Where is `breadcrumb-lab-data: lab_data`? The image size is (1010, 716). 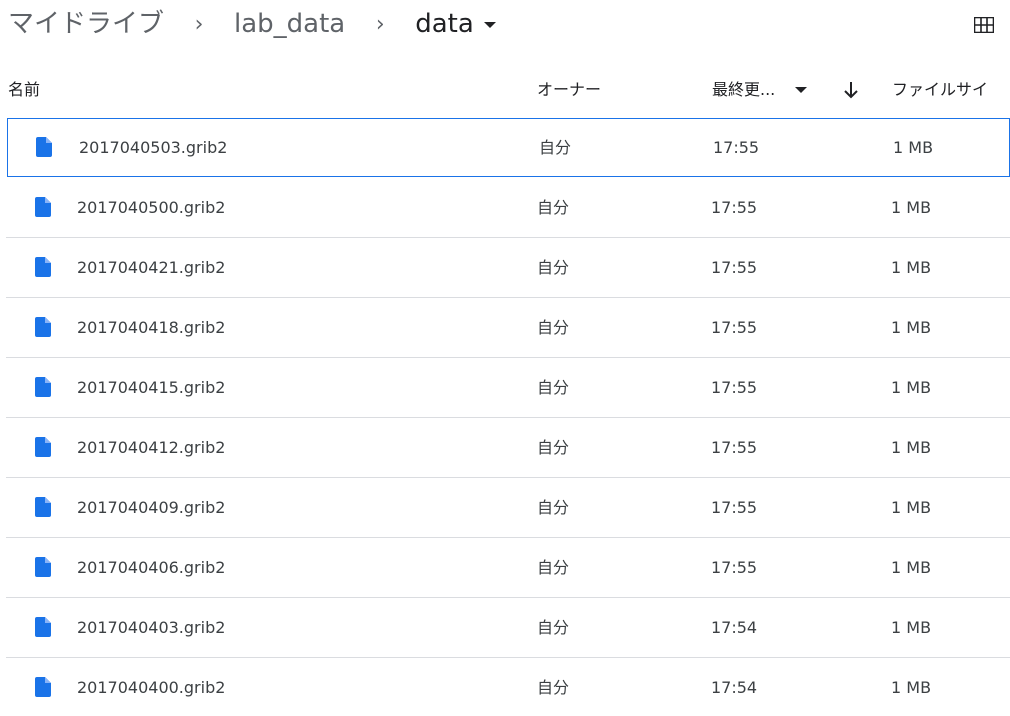 breadcrumb-lab-data: lab_data is located at coordinates (289, 24).